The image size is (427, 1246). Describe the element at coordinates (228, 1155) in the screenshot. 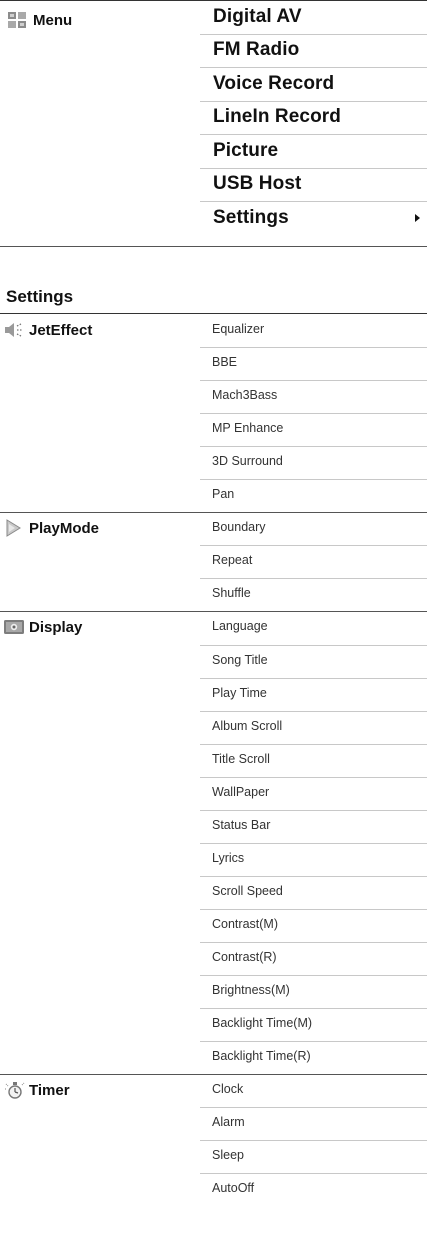

I see `setting-item-label: Sleep` at that location.